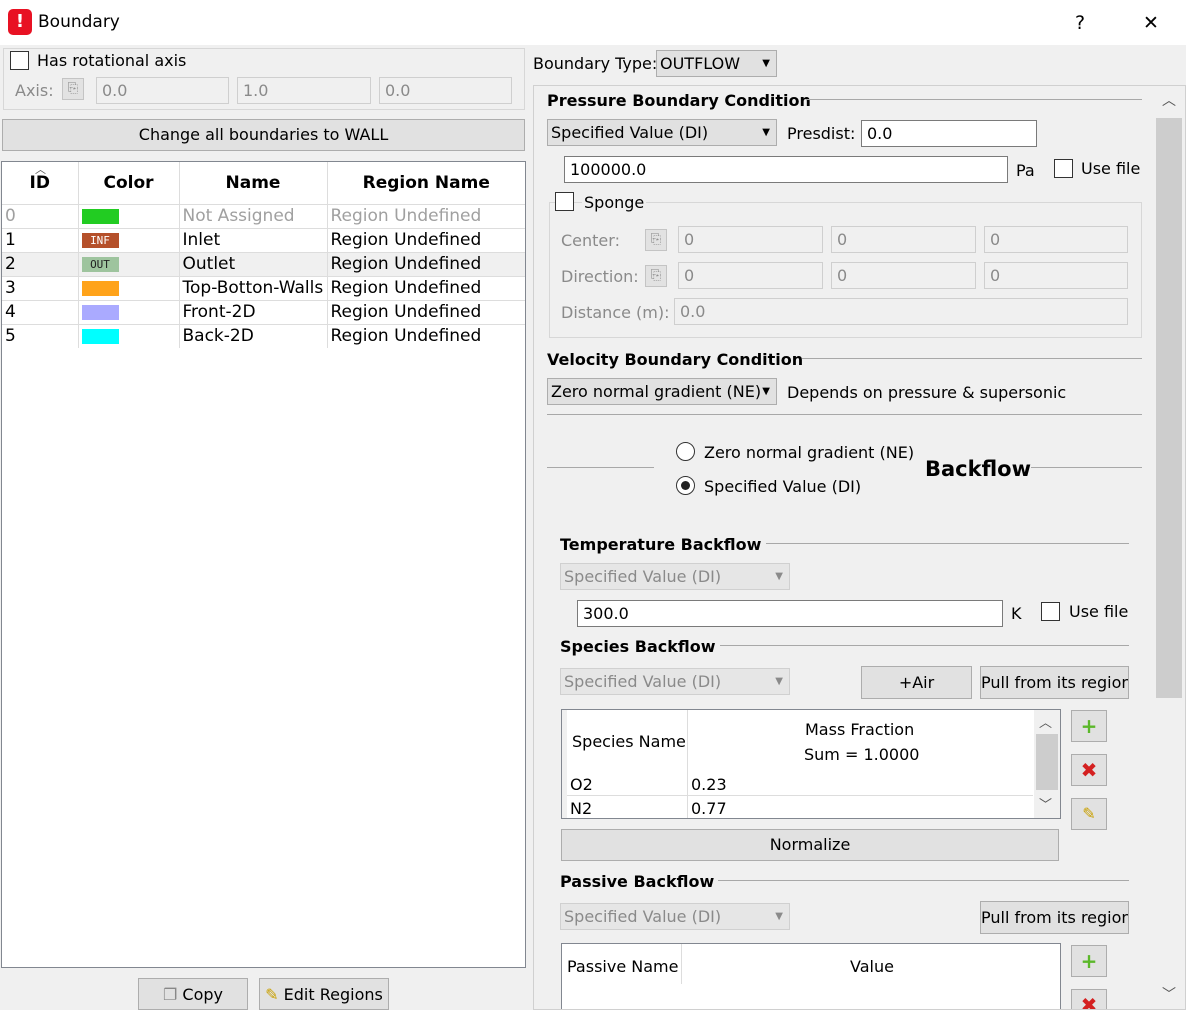  Describe the element at coordinates (656, 240) in the screenshot. I see `paste-center-icon: ⎘` at that location.